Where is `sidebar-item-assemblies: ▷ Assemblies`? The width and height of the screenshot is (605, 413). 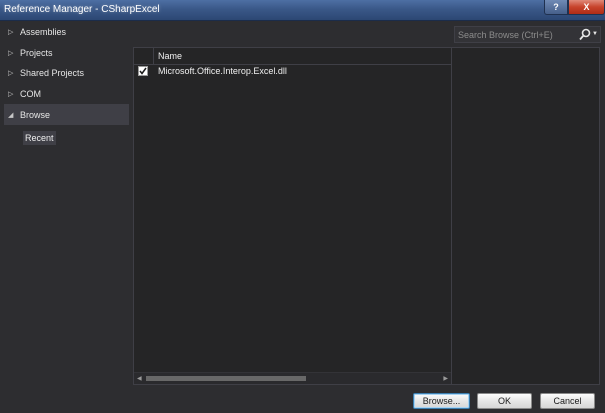
sidebar-item-assemblies: ▷ Assemblies is located at coordinates (66, 32).